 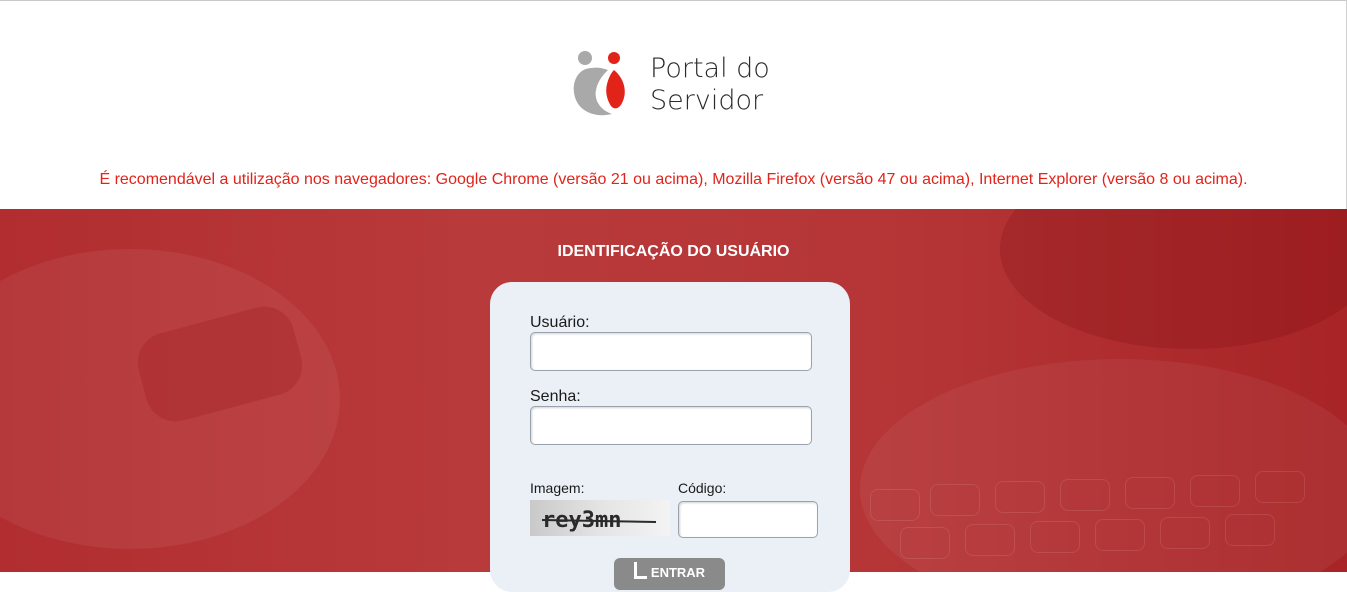 I want to click on logo-line2: Servidor, so click(x=707, y=100).